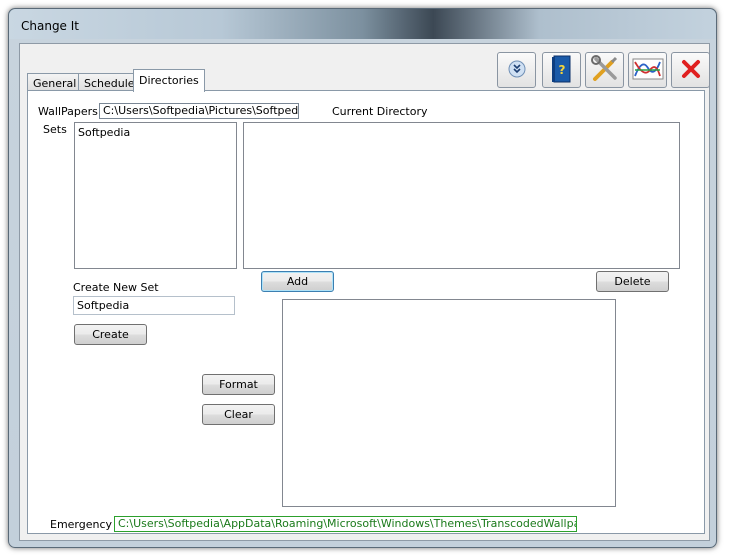 This screenshot has width=733, height=560. I want to click on help-book-icon: ?, so click(562, 70).